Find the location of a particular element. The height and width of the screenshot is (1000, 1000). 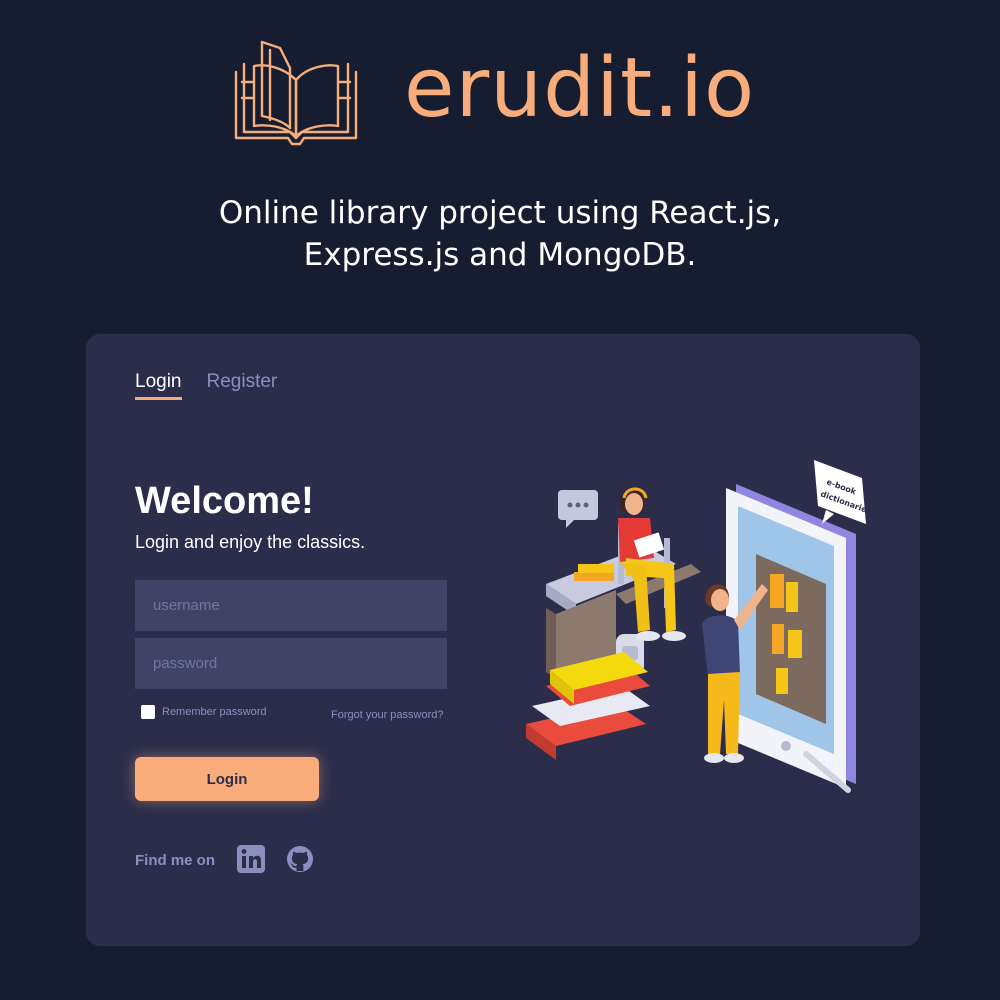

brand: erudit.io is located at coordinates (493, 96).